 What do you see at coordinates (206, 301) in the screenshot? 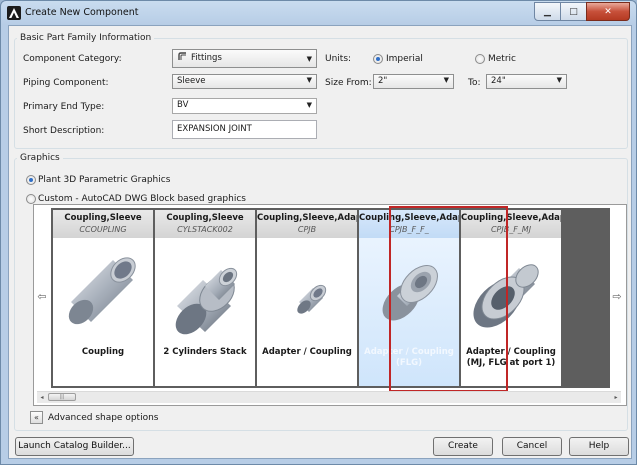
I see `cylinder-stack-icon` at bounding box center [206, 301].